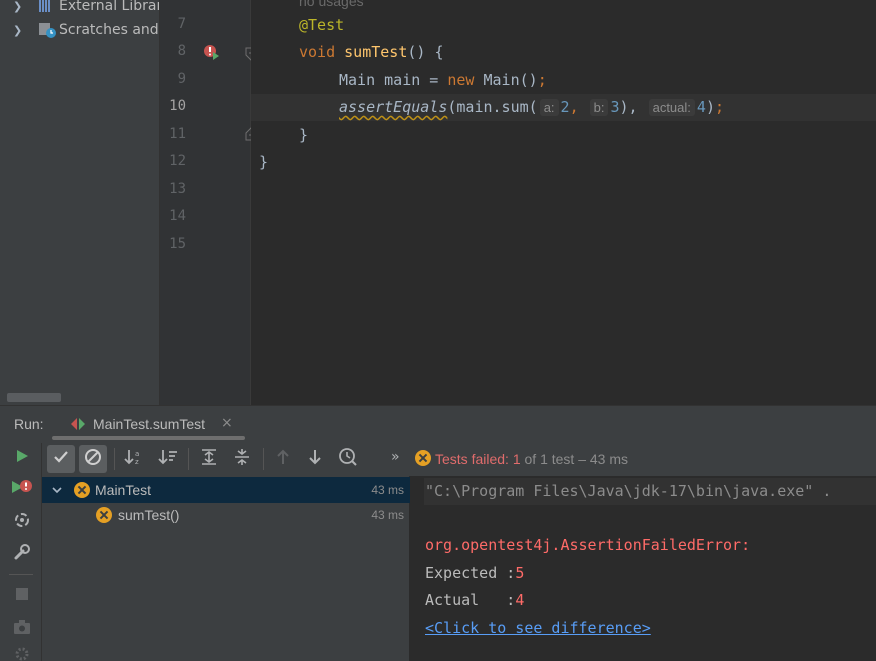 This screenshot has width=876, height=661. Describe the element at coordinates (226, 490) in the screenshot. I see `test-row-class: MainTest 43 ms` at that location.